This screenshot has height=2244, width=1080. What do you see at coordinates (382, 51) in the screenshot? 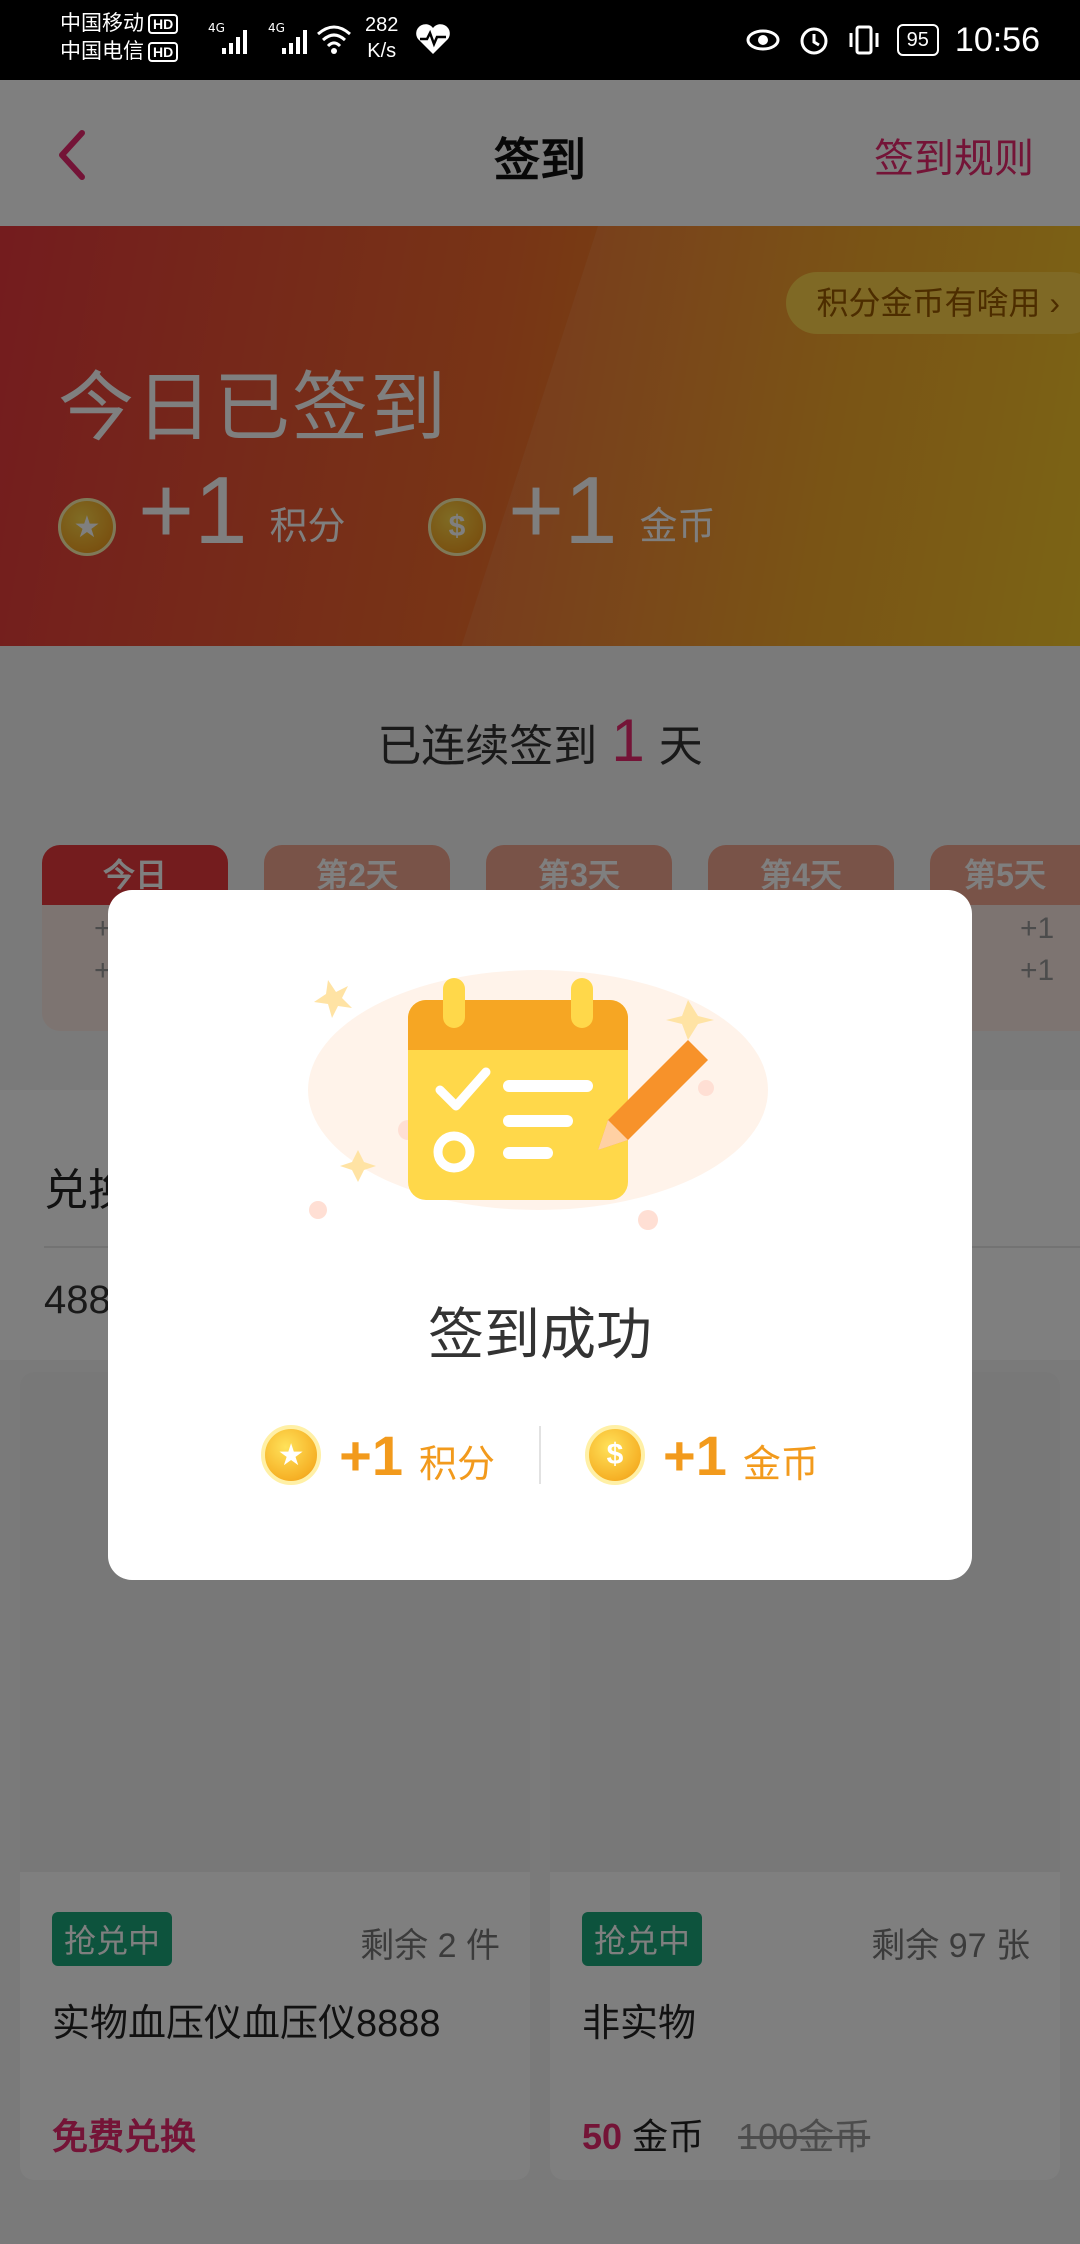
I see `speed-unit: K/s` at bounding box center [382, 51].